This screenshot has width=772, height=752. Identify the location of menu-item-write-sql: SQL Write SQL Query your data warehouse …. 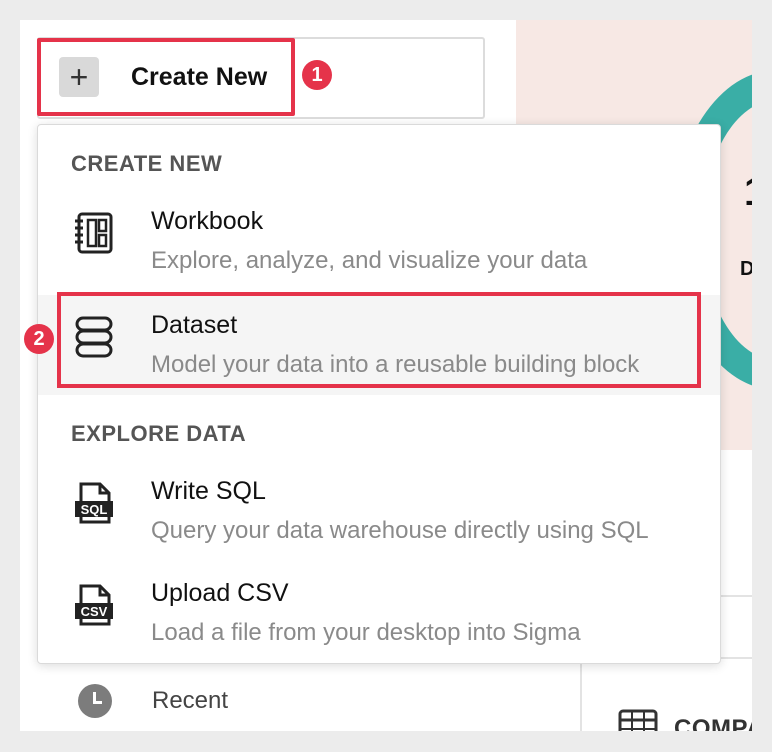
(379, 511).